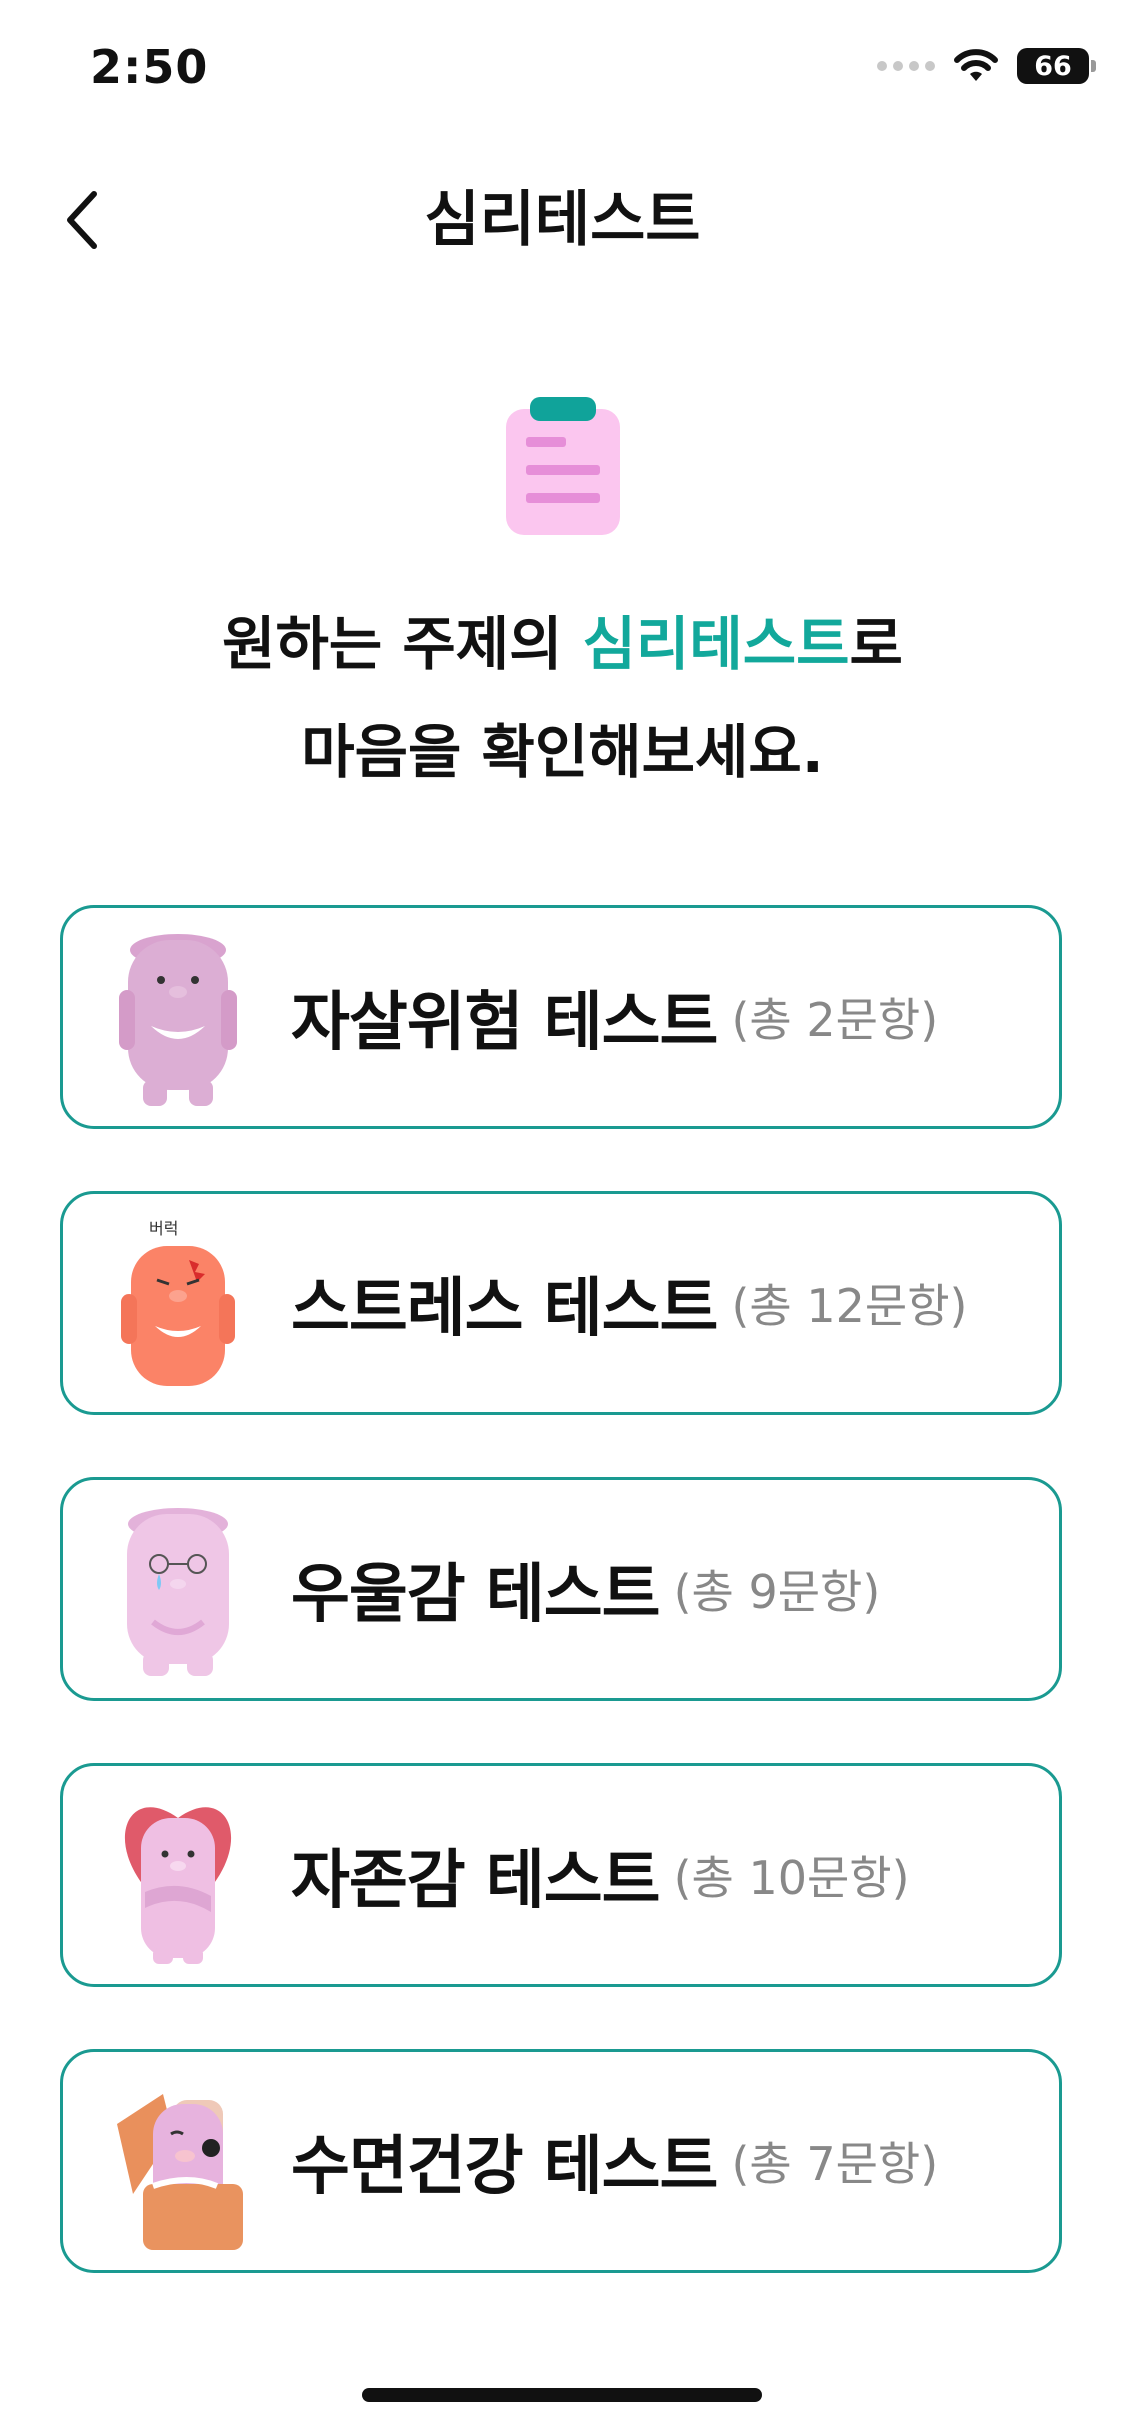 This screenshot has width=1125, height=2436. I want to click on question-count: (총 2문항), so click(835, 1020).